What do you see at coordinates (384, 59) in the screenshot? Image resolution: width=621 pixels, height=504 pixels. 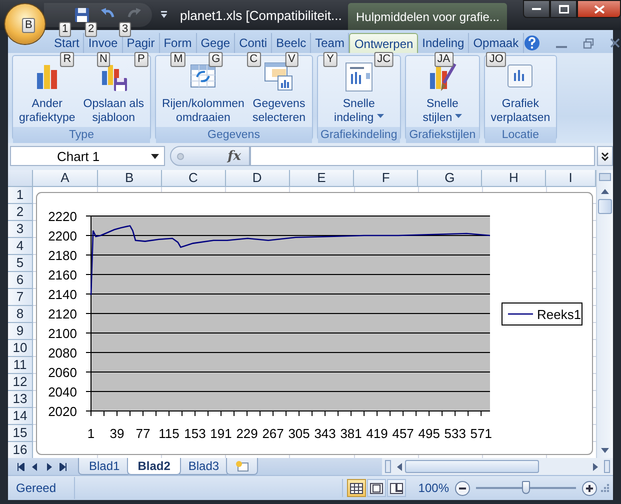 I see `keytip: JC` at bounding box center [384, 59].